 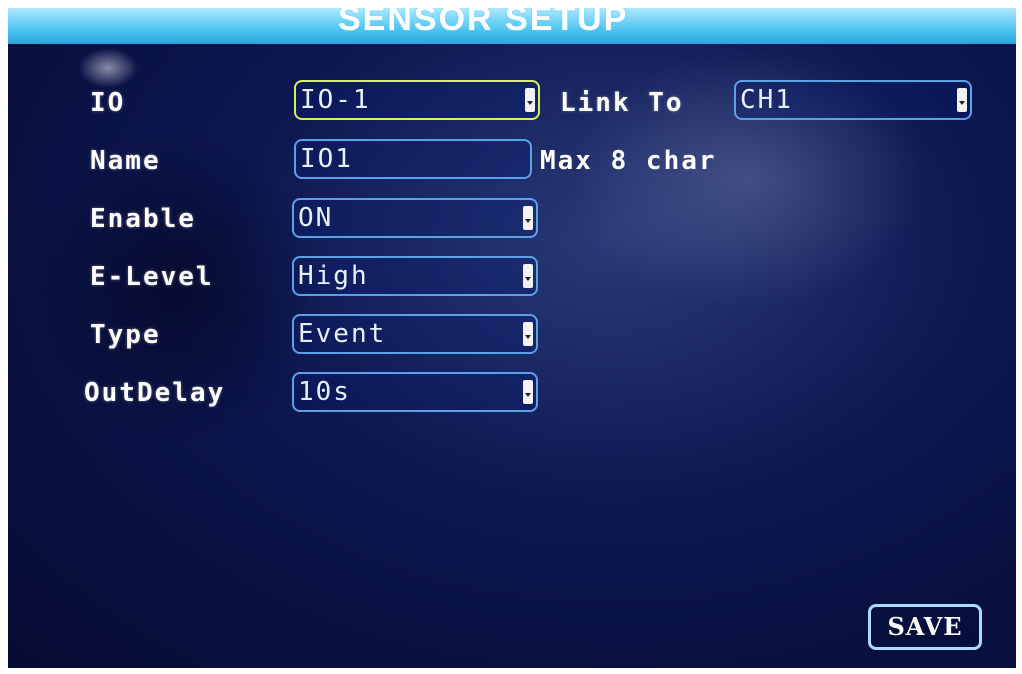 What do you see at coordinates (413, 159) in the screenshot?
I see `name-input: IO1` at bounding box center [413, 159].